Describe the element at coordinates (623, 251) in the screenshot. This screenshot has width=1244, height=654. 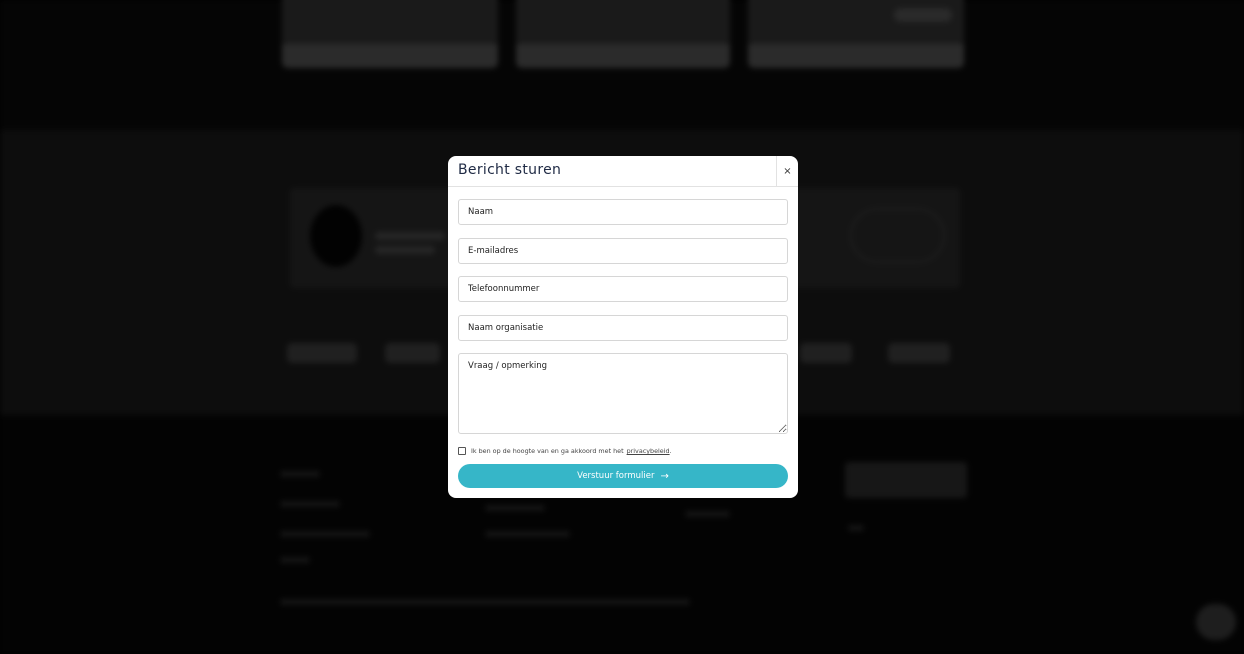
I see `email-input` at that location.